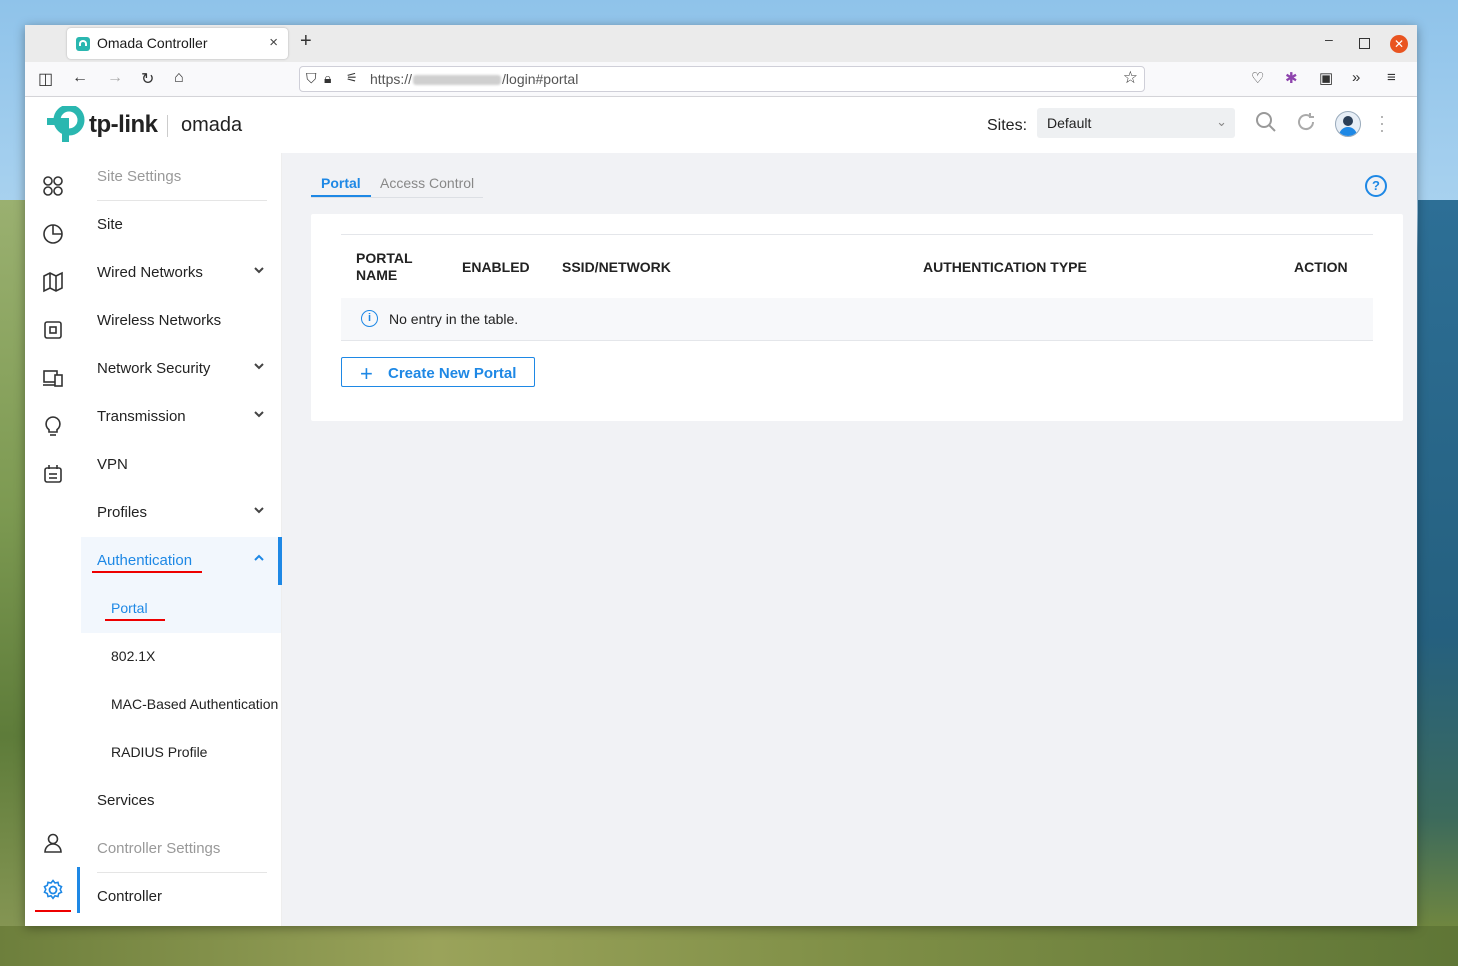 This screenshot has height=966, width=1458. I want to click on plus-icon: +, so click(366, 373).